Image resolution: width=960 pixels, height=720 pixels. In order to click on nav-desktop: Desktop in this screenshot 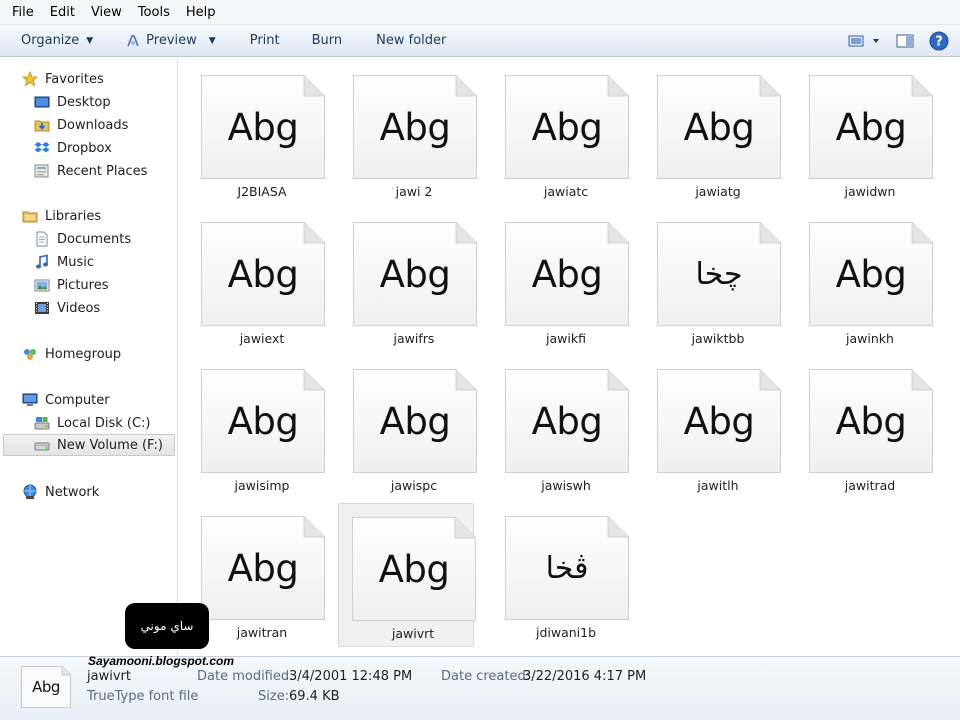, I will do `click(55, 102)`.